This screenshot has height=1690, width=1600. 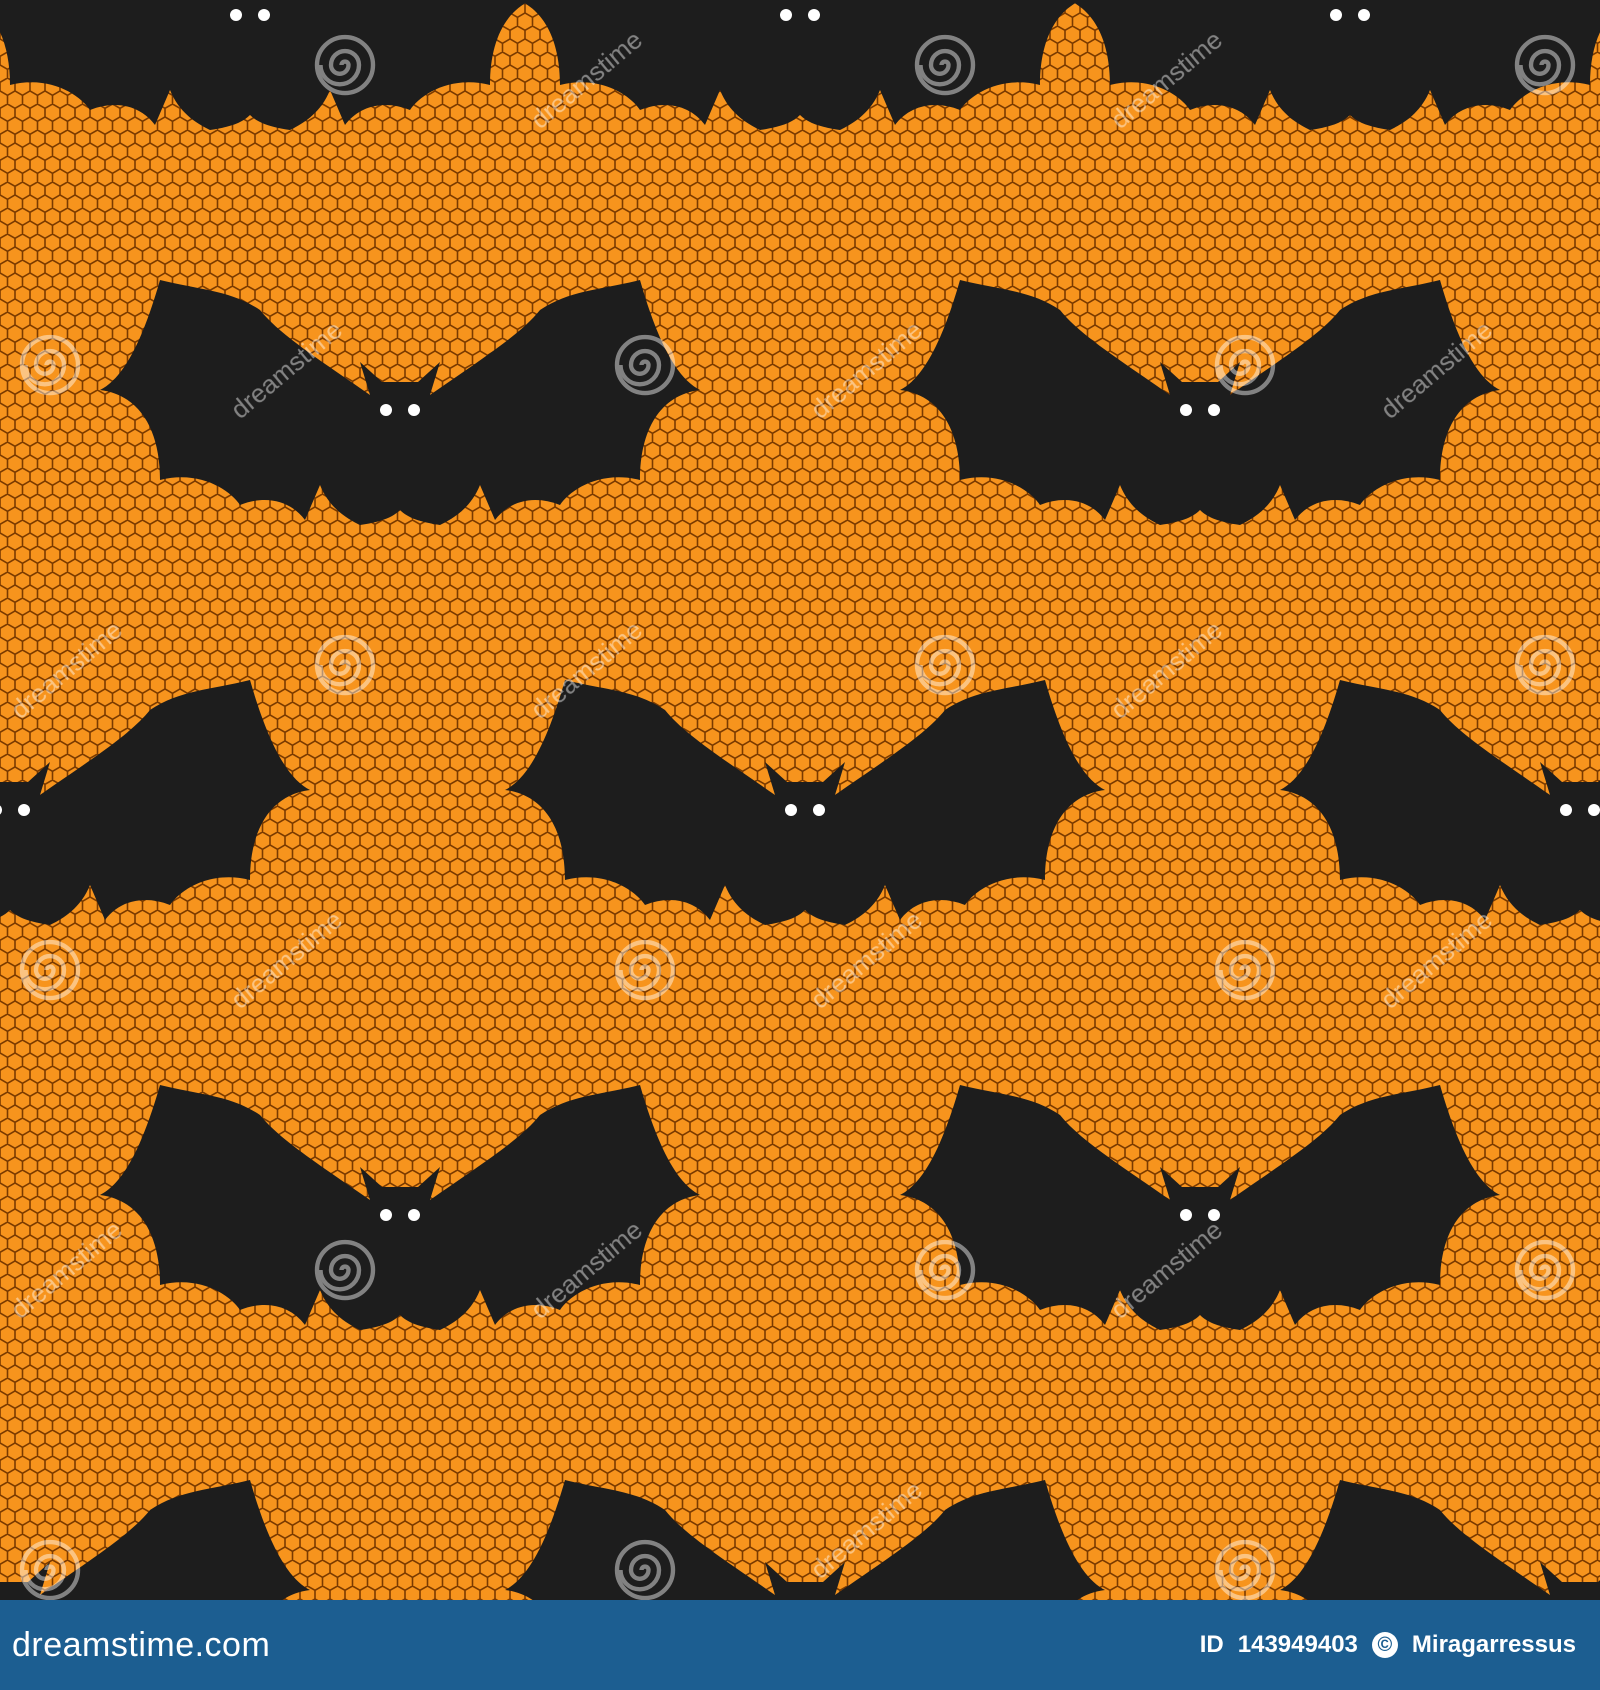 I want to click on copyright-icon: ©, so click(x=1384, y=1645).